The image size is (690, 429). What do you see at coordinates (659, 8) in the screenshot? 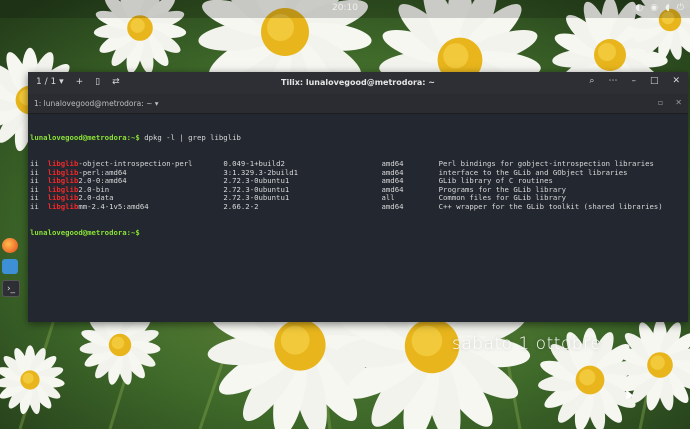
I see `system-tray: ◐ ◉ ◖ ⏻` at bounding box center [659, 8].